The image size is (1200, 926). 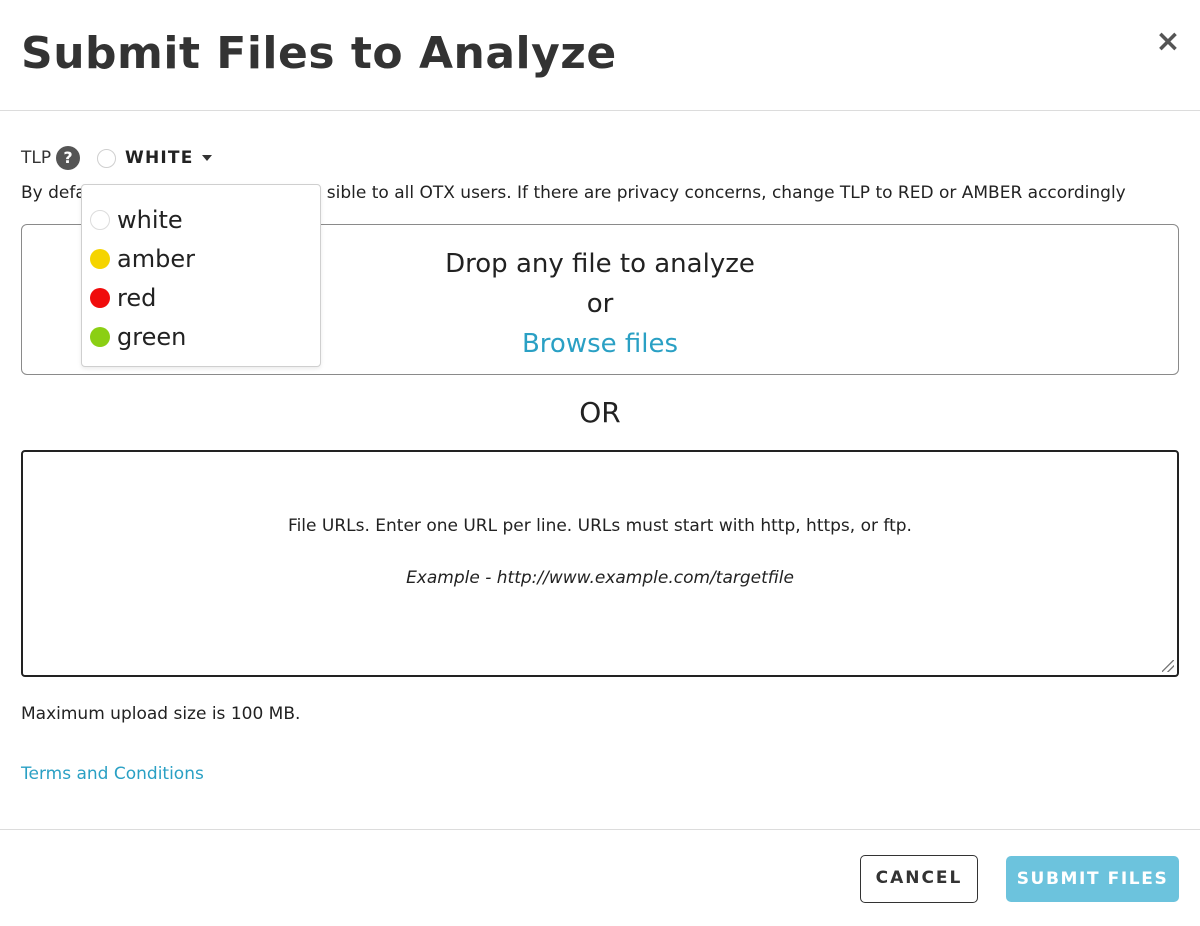 What do you see at coordinates (100, 337) in the screenshot?
I see `green-dot-icon` at bounding box center [100, 337].